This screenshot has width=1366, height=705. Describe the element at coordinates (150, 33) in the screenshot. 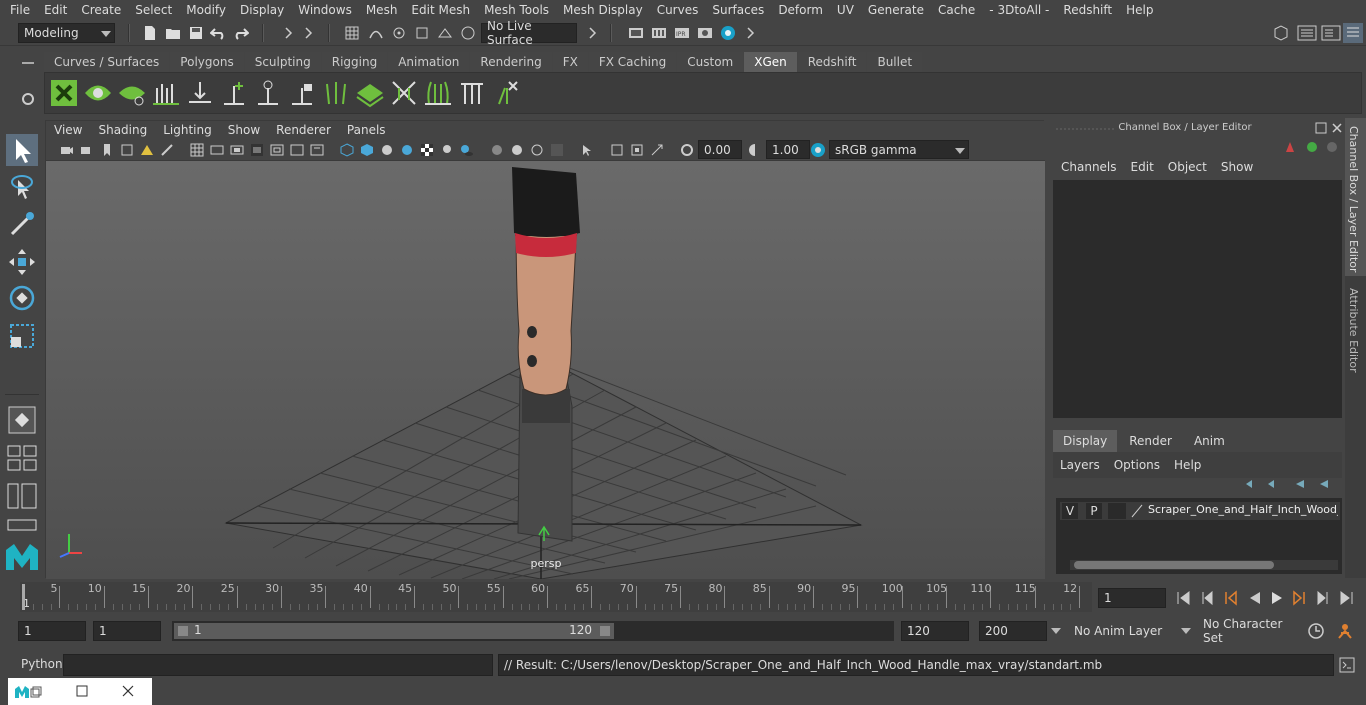

I see `new-scene-icon` at that location.